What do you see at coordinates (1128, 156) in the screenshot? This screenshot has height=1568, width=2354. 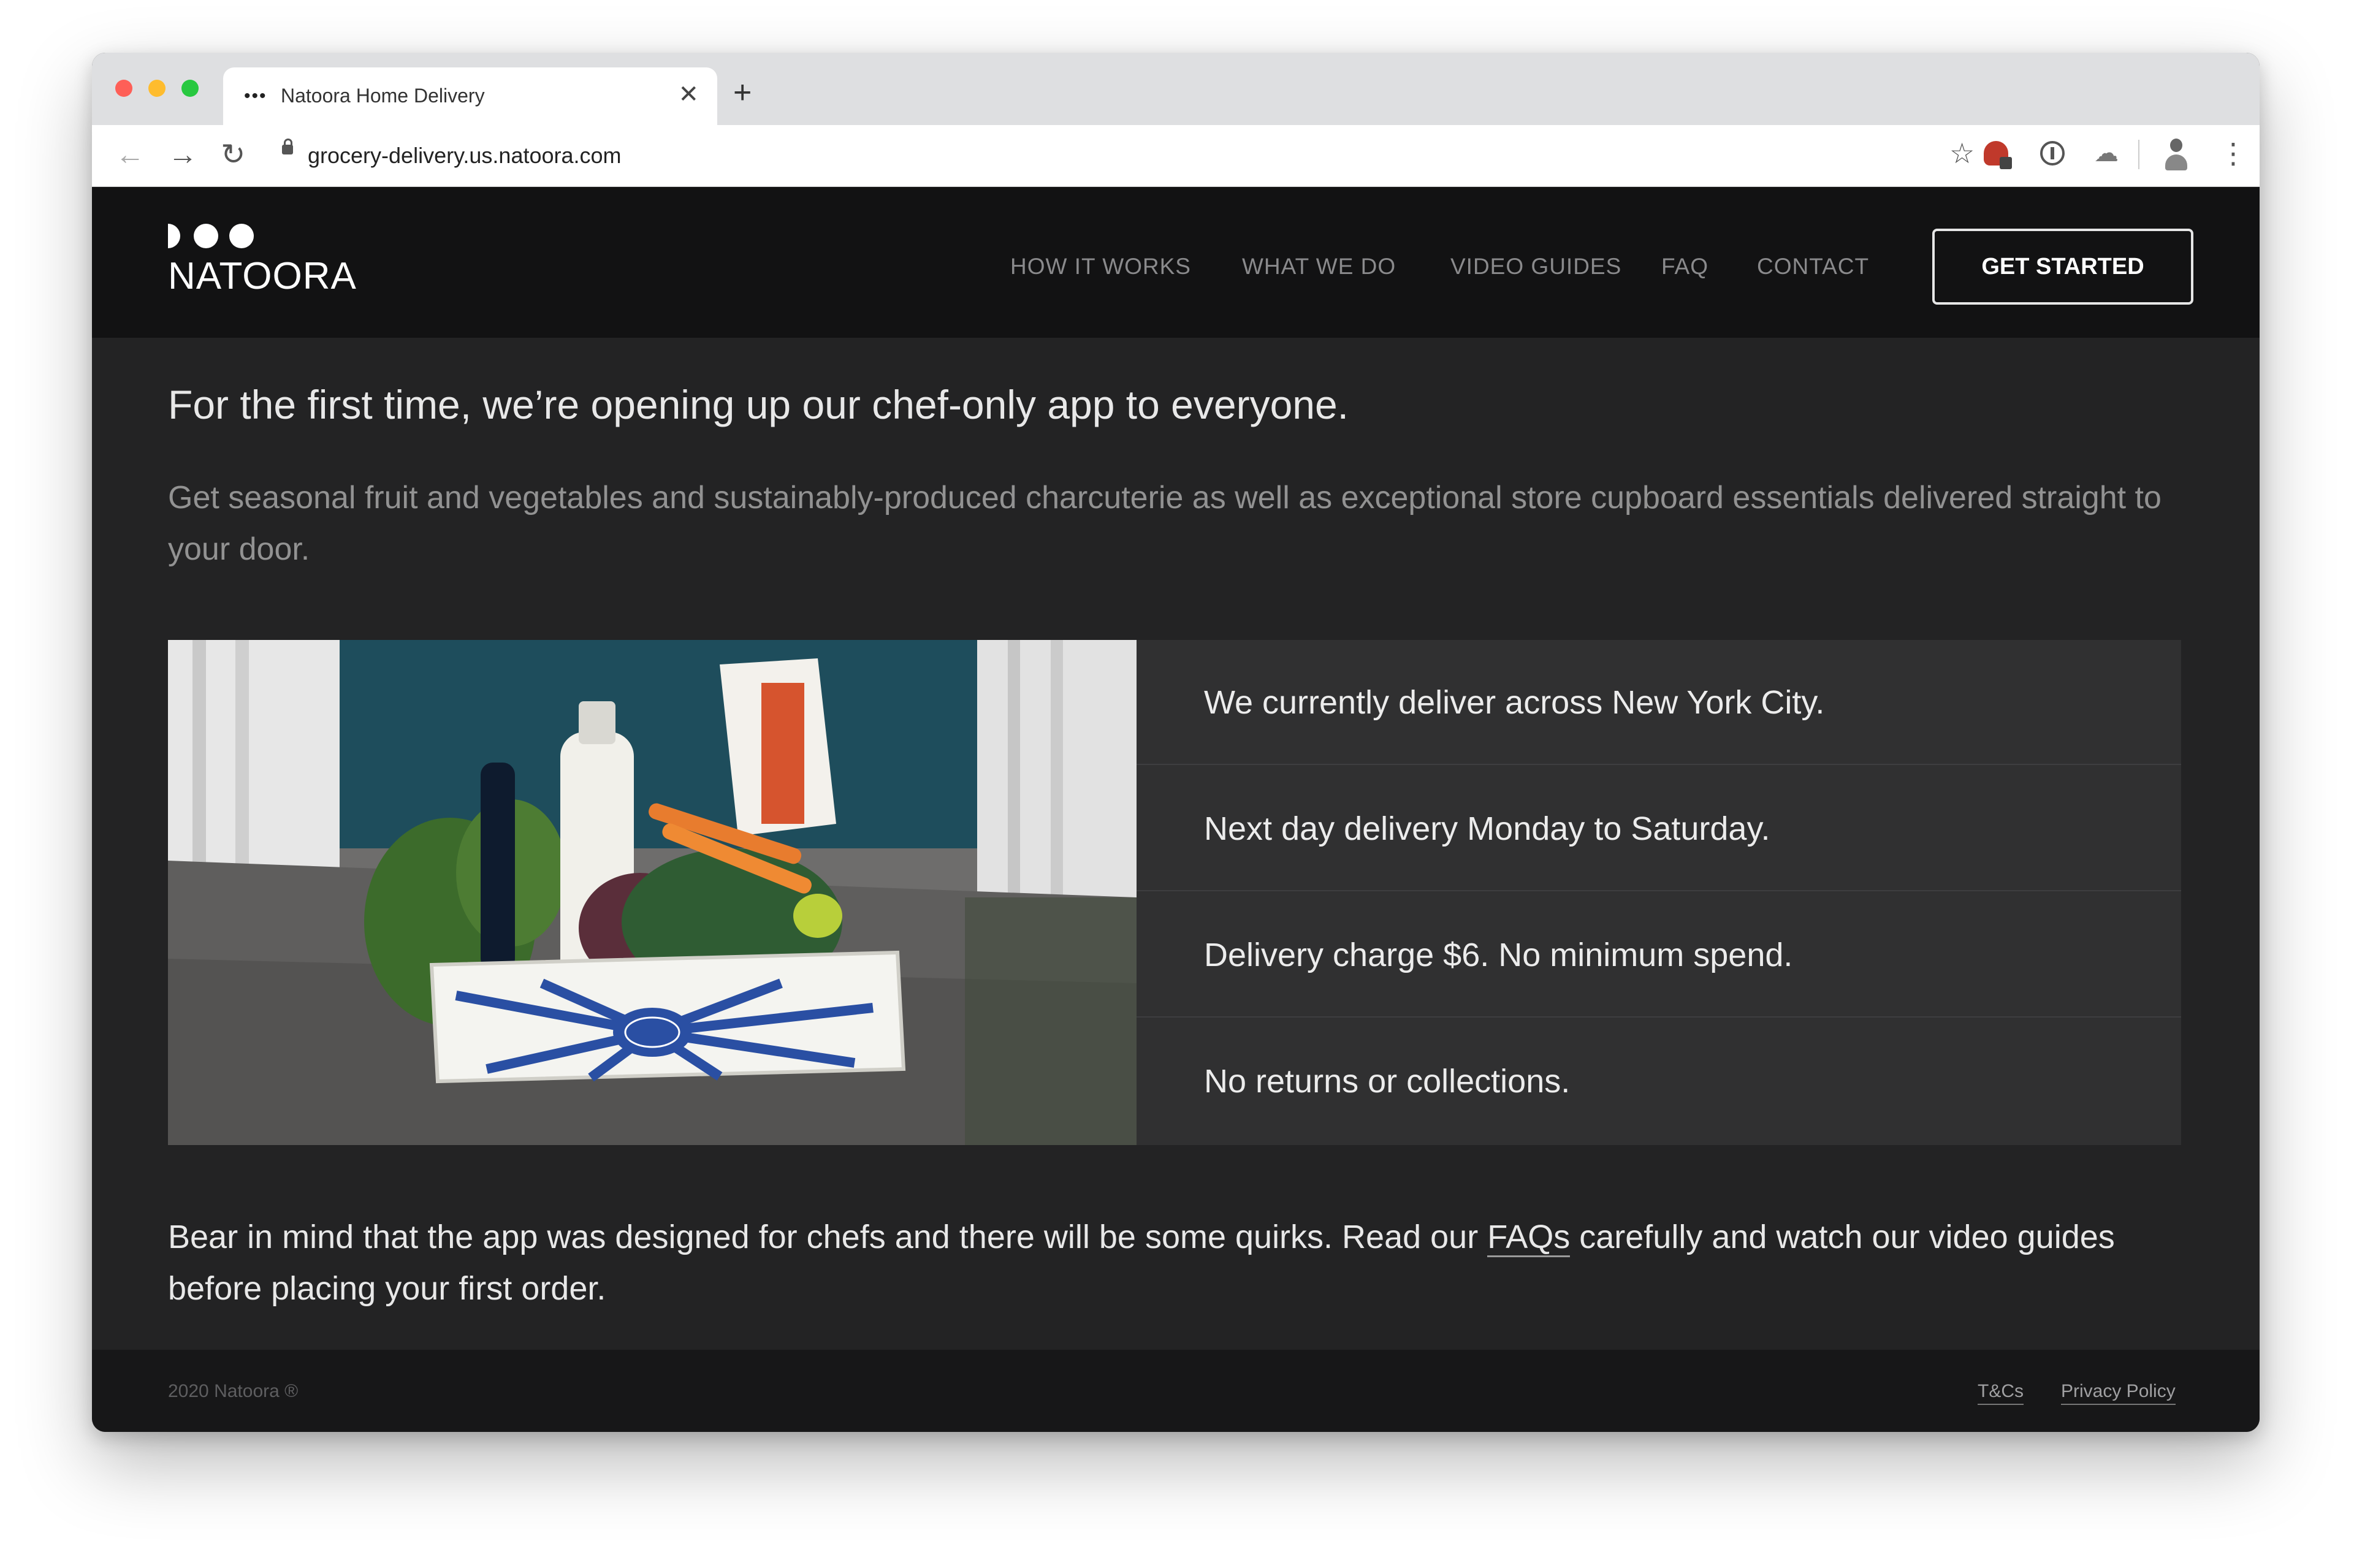 I see `address-bar: grocery-delivery.us.natoora.com` at bounding box center [1128, 156].